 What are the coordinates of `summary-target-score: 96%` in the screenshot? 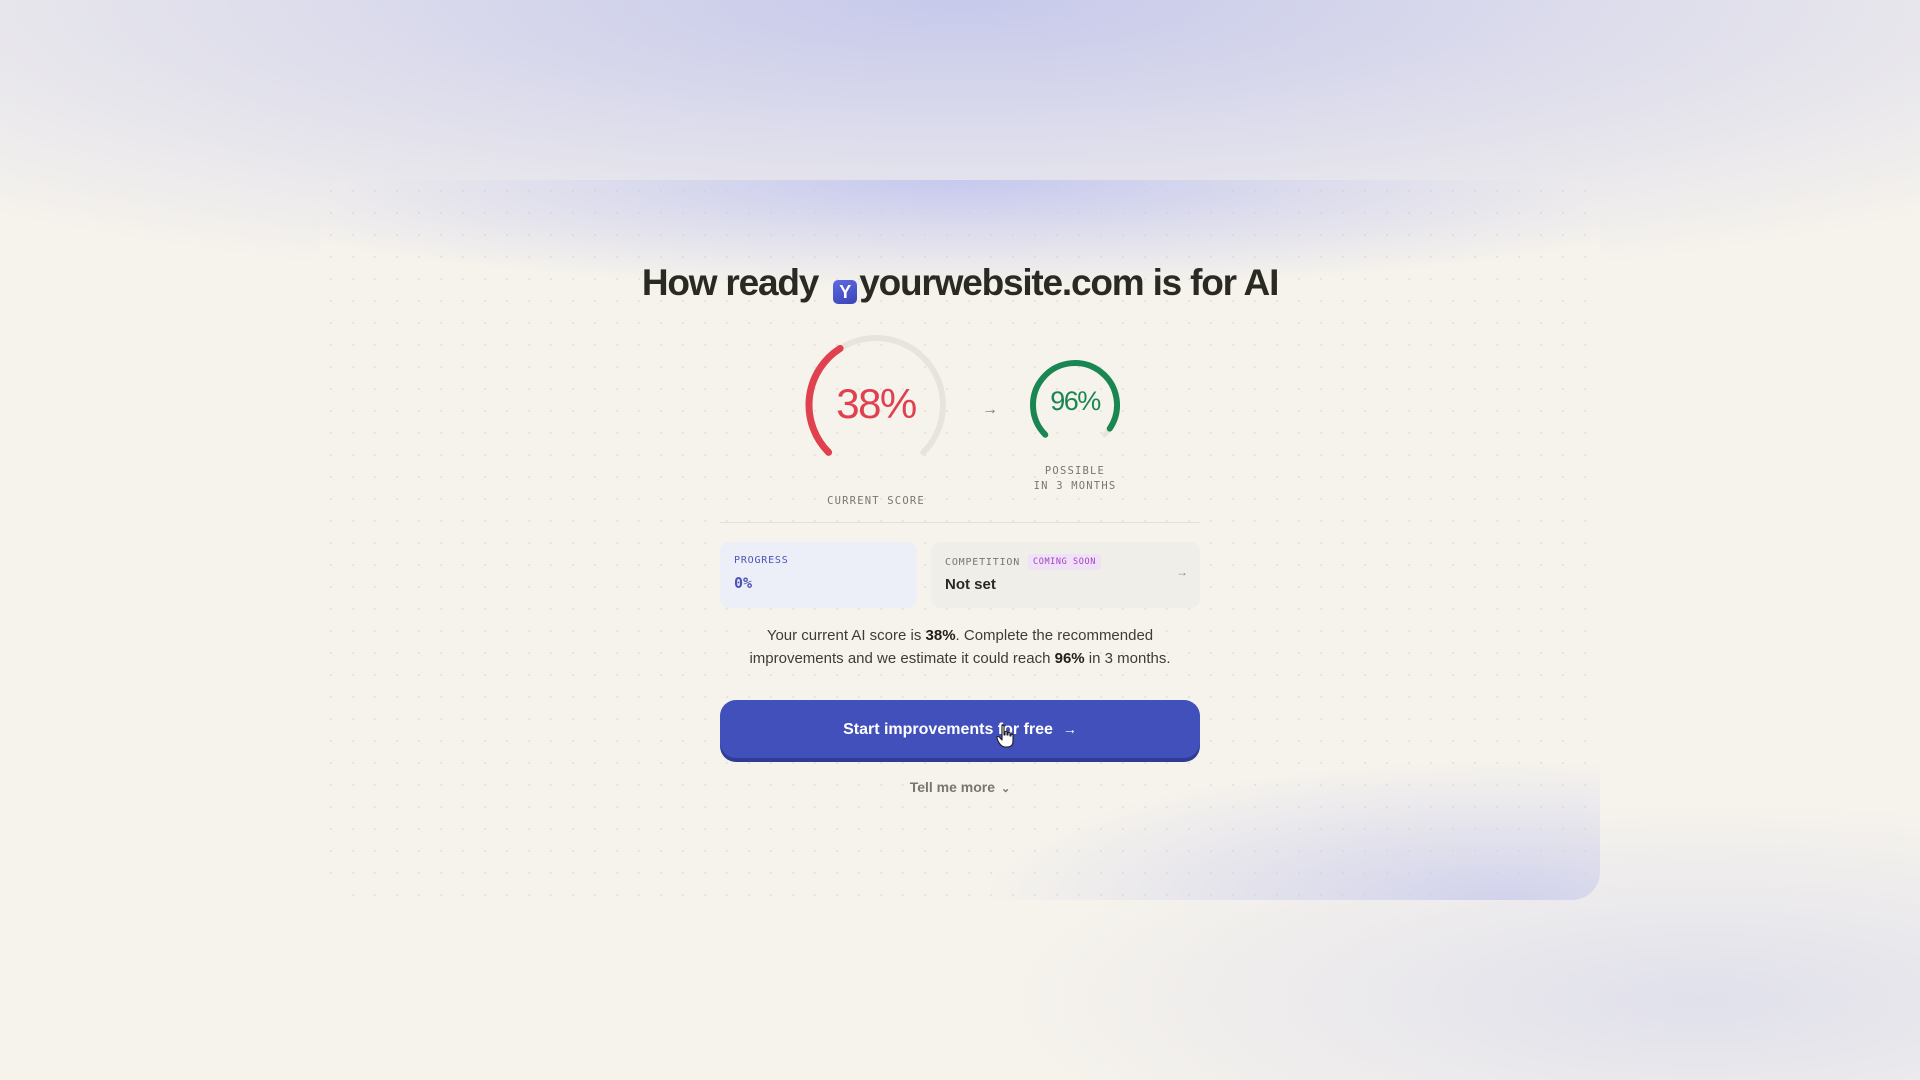 It's located at (1069, 658).